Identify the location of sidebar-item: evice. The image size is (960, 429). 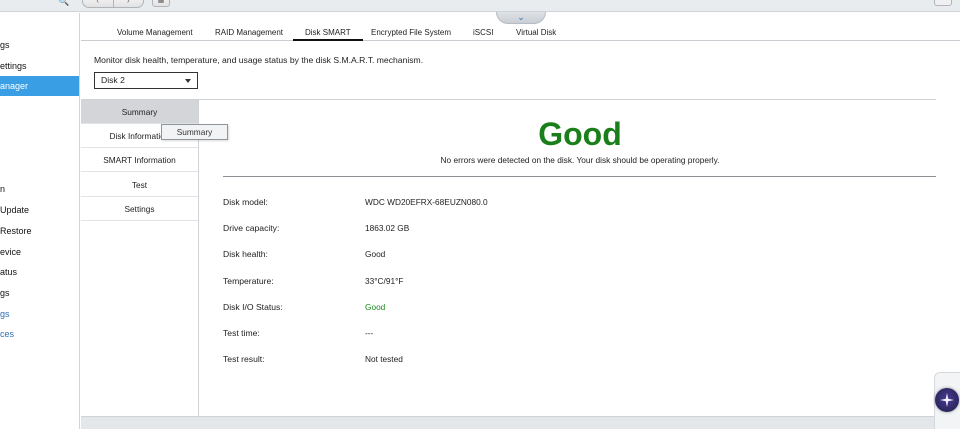
(39, 252).